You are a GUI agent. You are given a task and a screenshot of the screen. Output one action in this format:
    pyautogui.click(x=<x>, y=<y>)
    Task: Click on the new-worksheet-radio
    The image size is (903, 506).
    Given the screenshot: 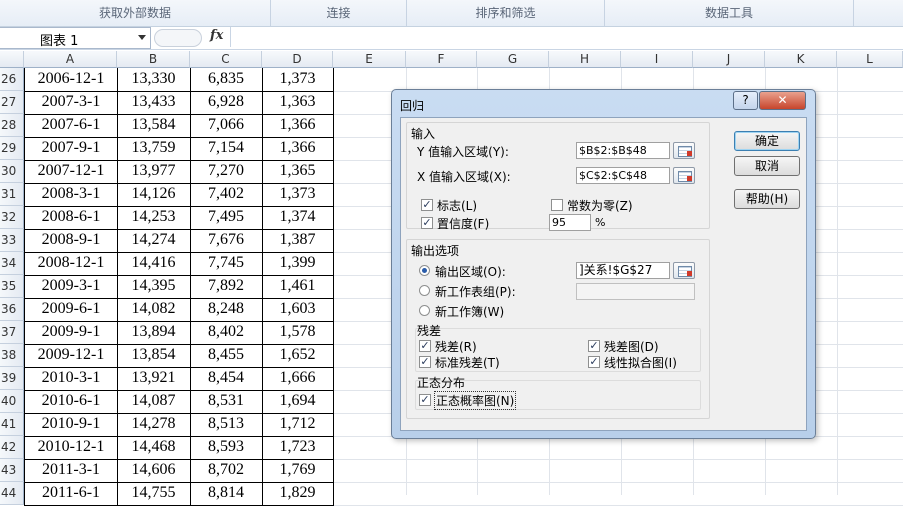 What is the action you would take?
    pyautogui.click(x=424, y=290)
    